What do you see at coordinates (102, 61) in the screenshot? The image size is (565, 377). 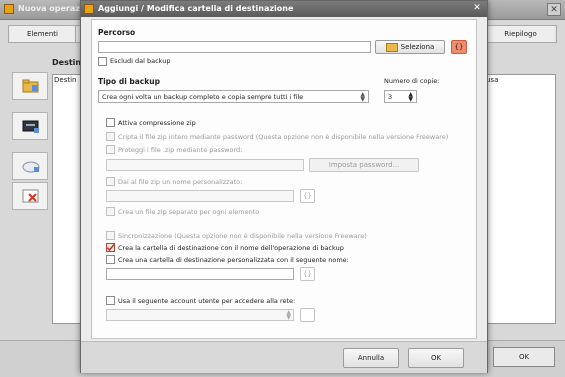 I see `escludi-checkbox` at bounding box center [102, 61].